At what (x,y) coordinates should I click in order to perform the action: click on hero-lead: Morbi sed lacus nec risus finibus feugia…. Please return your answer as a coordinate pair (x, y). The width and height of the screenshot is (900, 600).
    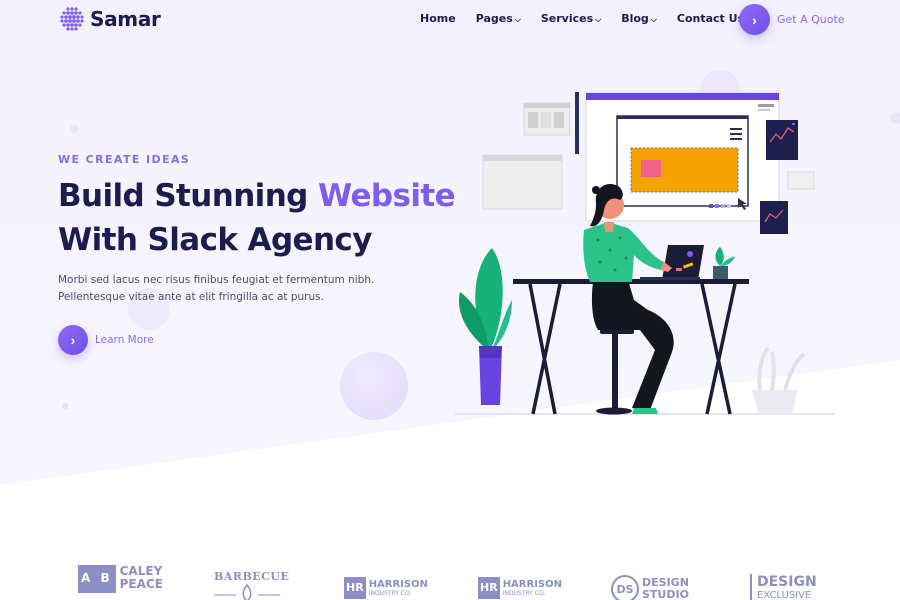
    Looking at the image, I should click on (216, 288).